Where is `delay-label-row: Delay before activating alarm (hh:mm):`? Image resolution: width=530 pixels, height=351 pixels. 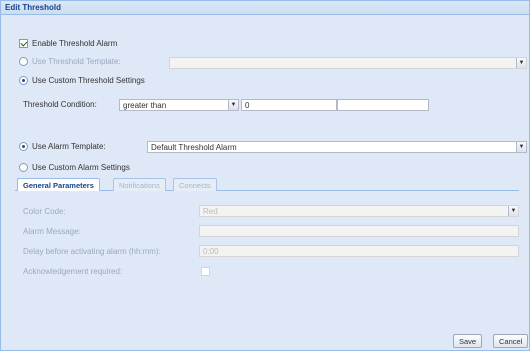 delay-label-row: Delay before activating alarm (hh:mm): is located at coordinates (92, 251).